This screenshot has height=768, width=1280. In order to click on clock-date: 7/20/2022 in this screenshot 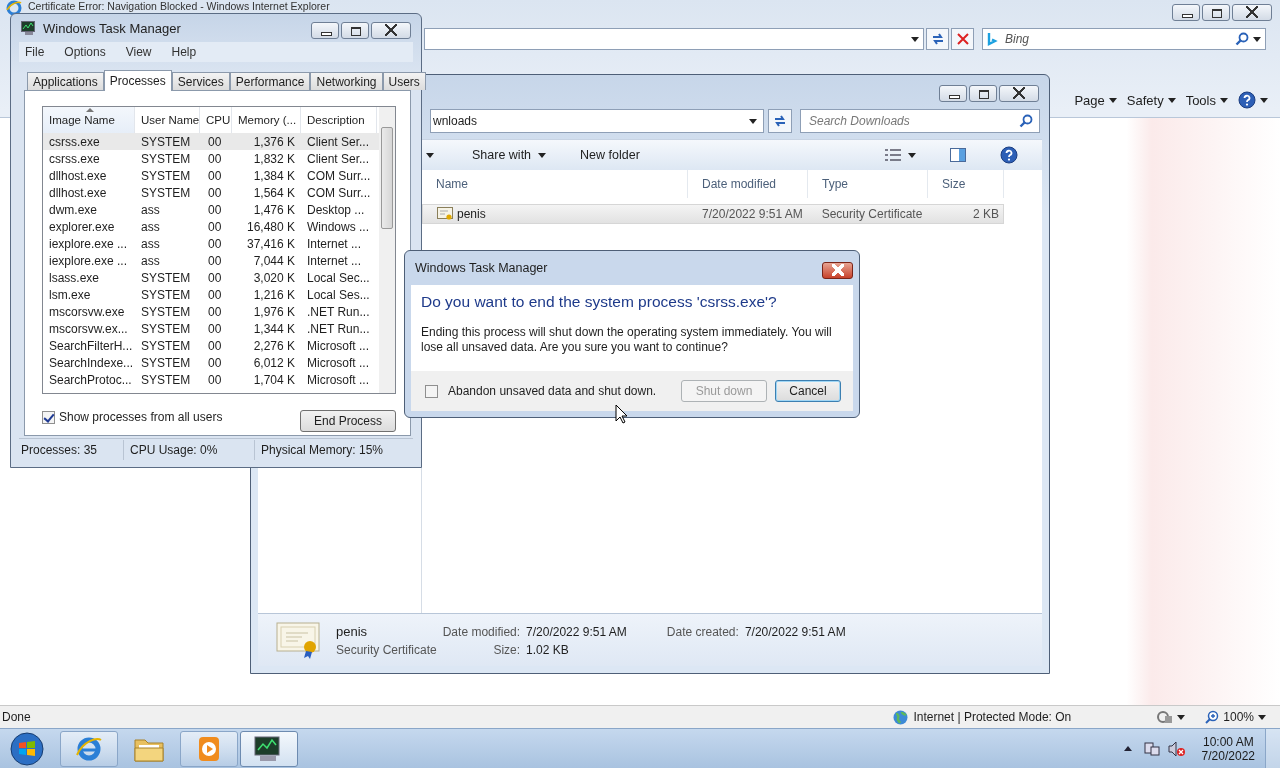, I will do `click(1228, 755)`.